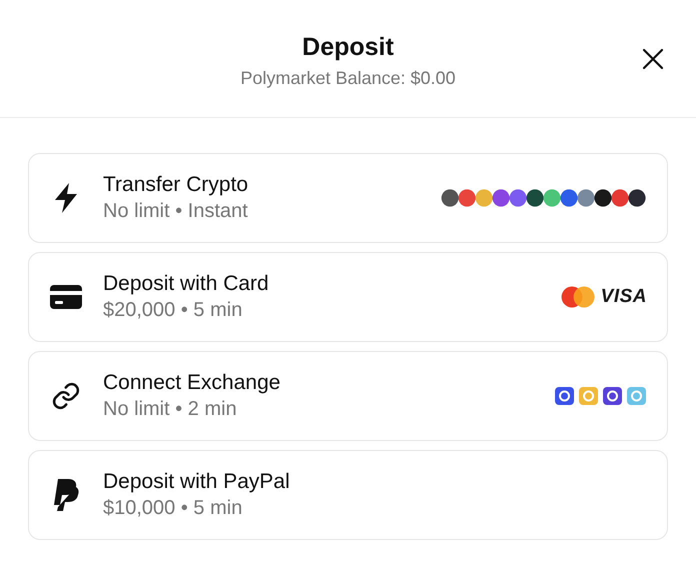  Describe the element at coordinates (348, 297) in the screenshot. I see `deposit-method-card: Deposit with Card $20,000 • 5 min VISA` at that location.